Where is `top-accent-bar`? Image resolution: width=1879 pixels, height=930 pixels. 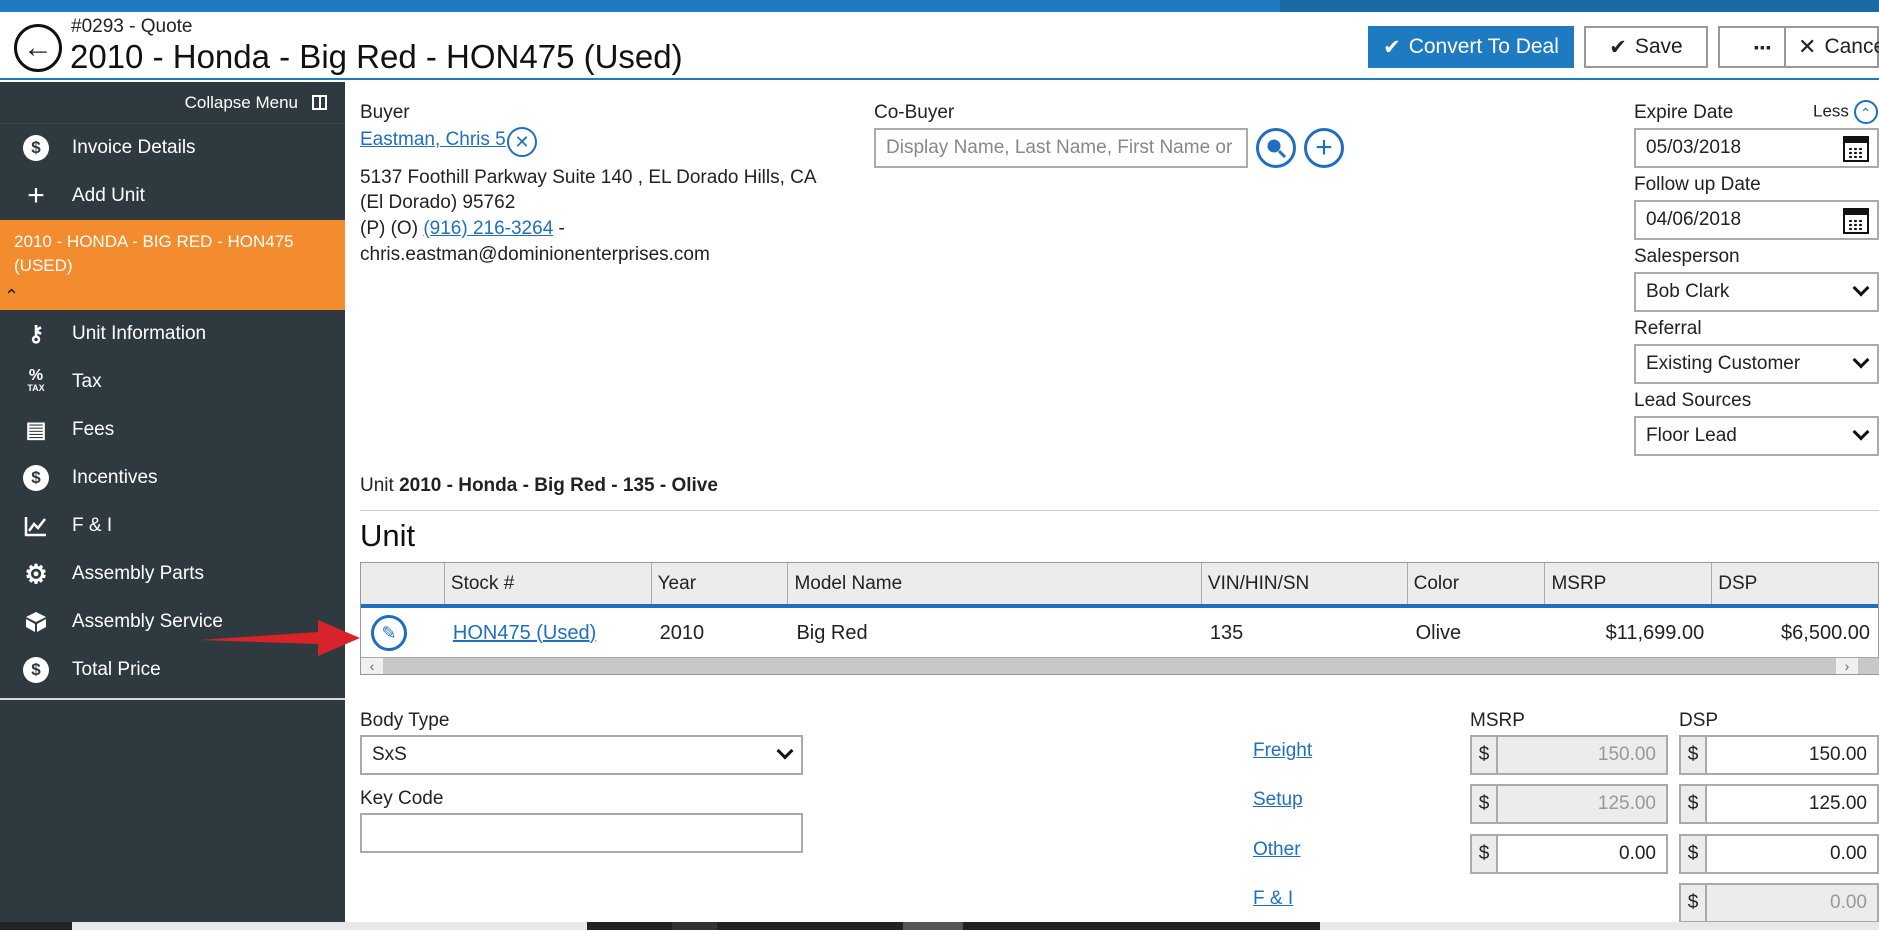
top-accent-bar is located at coordinates (939, 6).